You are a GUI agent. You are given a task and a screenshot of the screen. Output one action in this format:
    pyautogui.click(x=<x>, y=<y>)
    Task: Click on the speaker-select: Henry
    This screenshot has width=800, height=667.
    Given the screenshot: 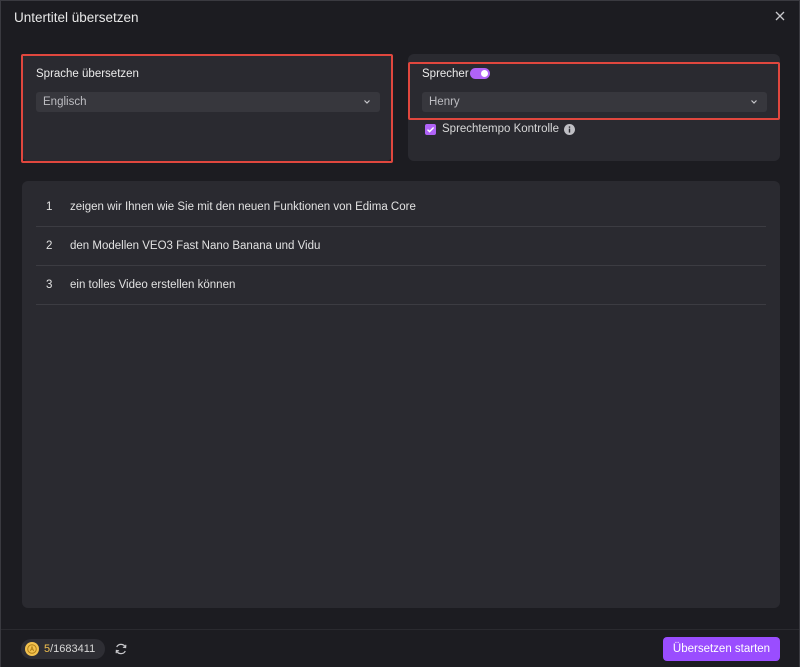 What is the action you would take?
    pyautogui.click(x=594, y=102)
    